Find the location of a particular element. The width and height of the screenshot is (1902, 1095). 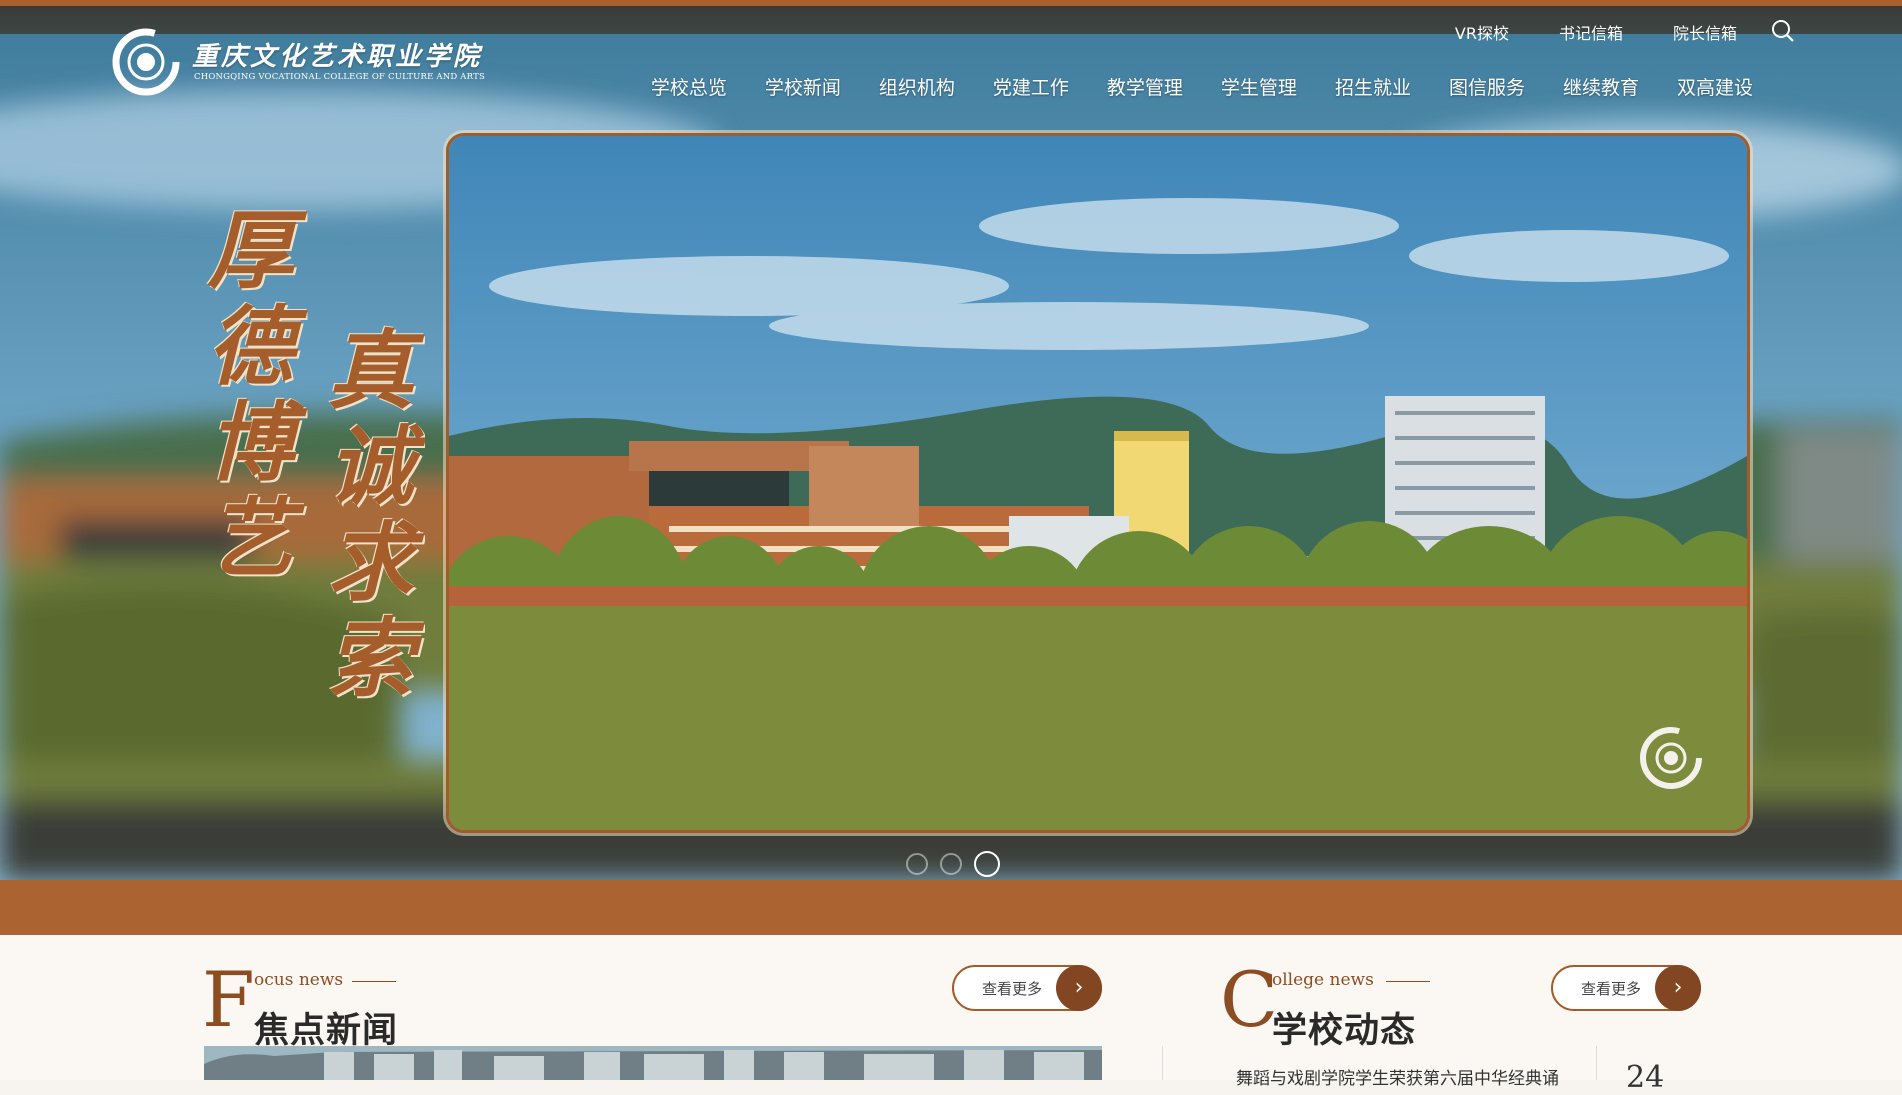

nav-item-overview: 学校总览 is located at coordinates (689, 86).